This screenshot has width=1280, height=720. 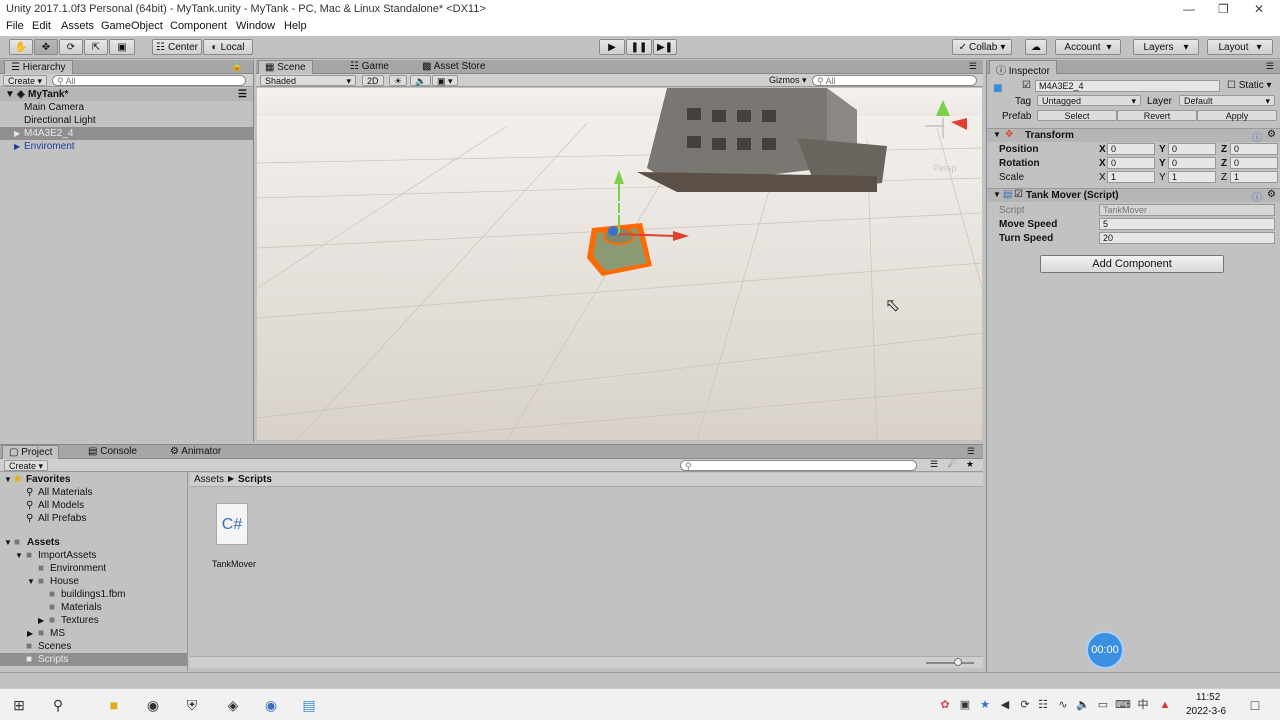 What do you see at coordinates (1018, 194) in the screenshot?
I see `script-enabled-checkbox: ☑` at bounding box center [1018, 194].